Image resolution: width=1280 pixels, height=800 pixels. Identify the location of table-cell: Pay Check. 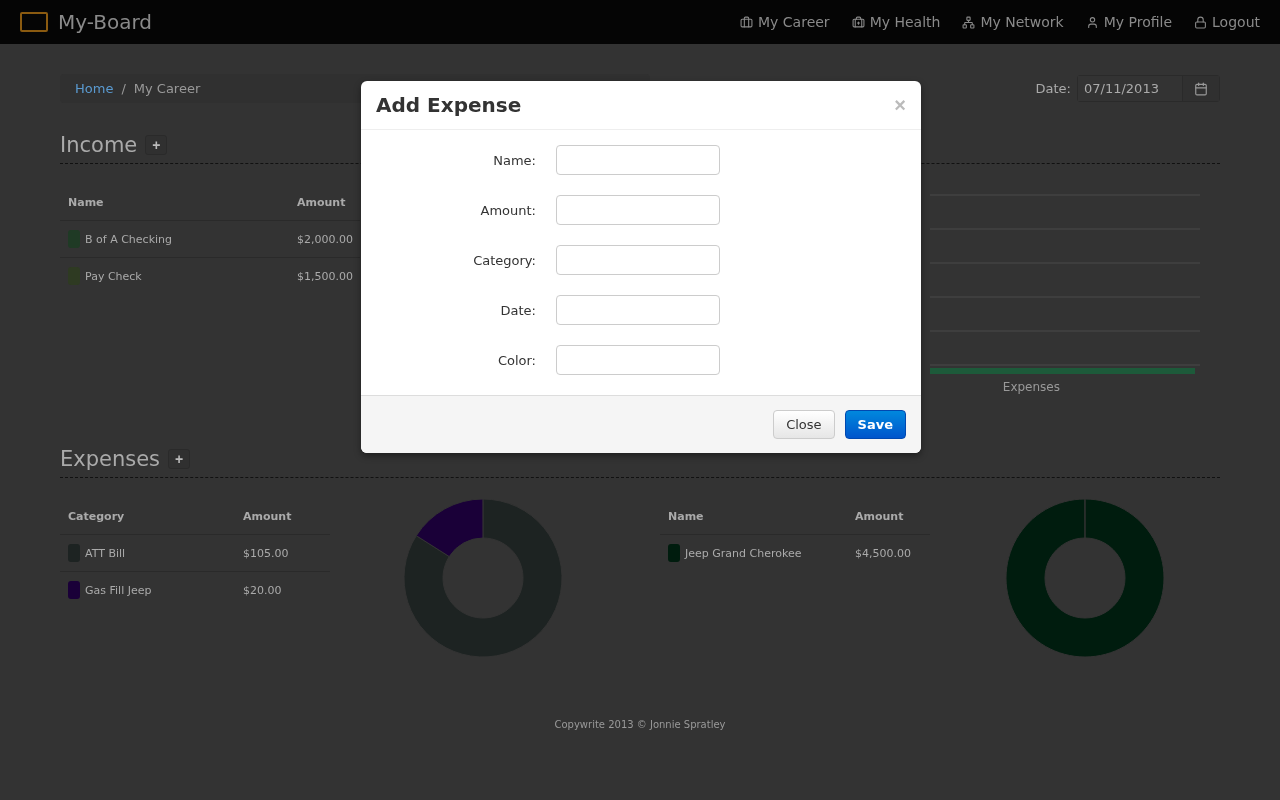
(113, 276).